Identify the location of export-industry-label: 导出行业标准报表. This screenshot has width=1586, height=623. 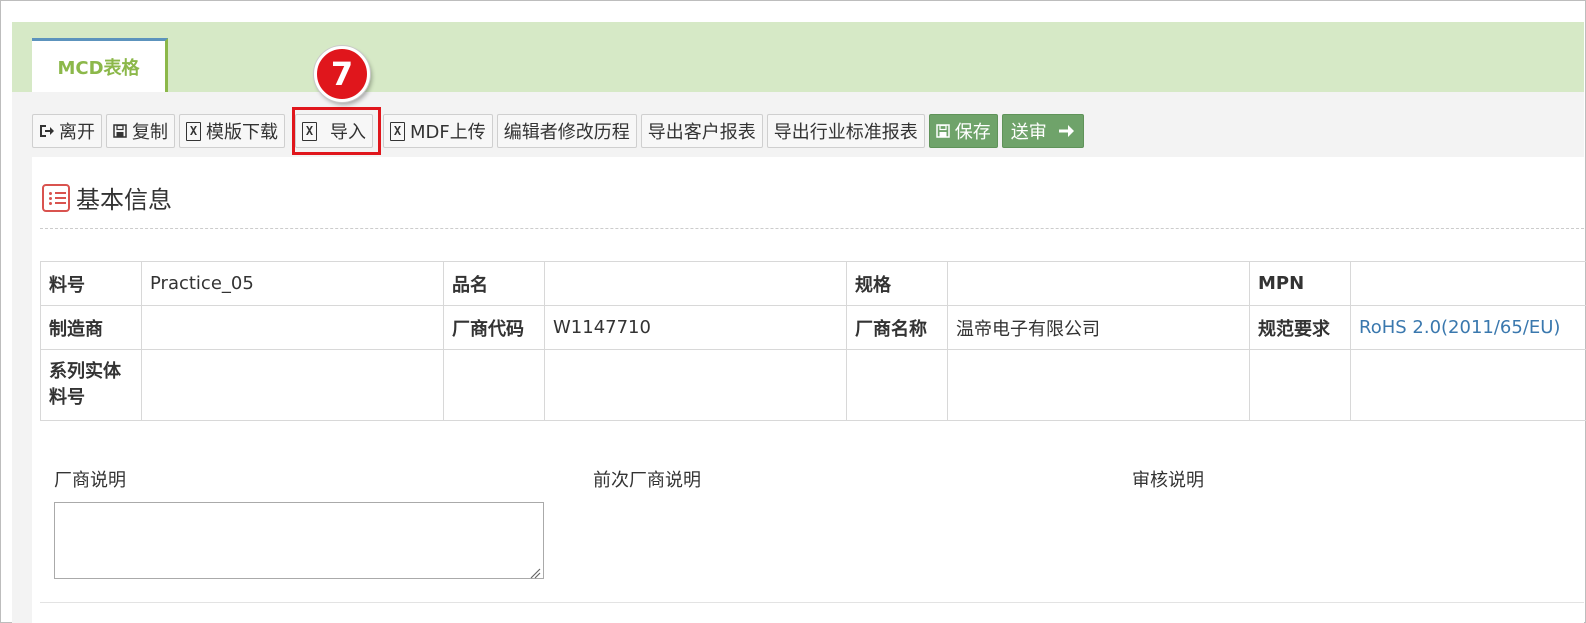
(845, 132).